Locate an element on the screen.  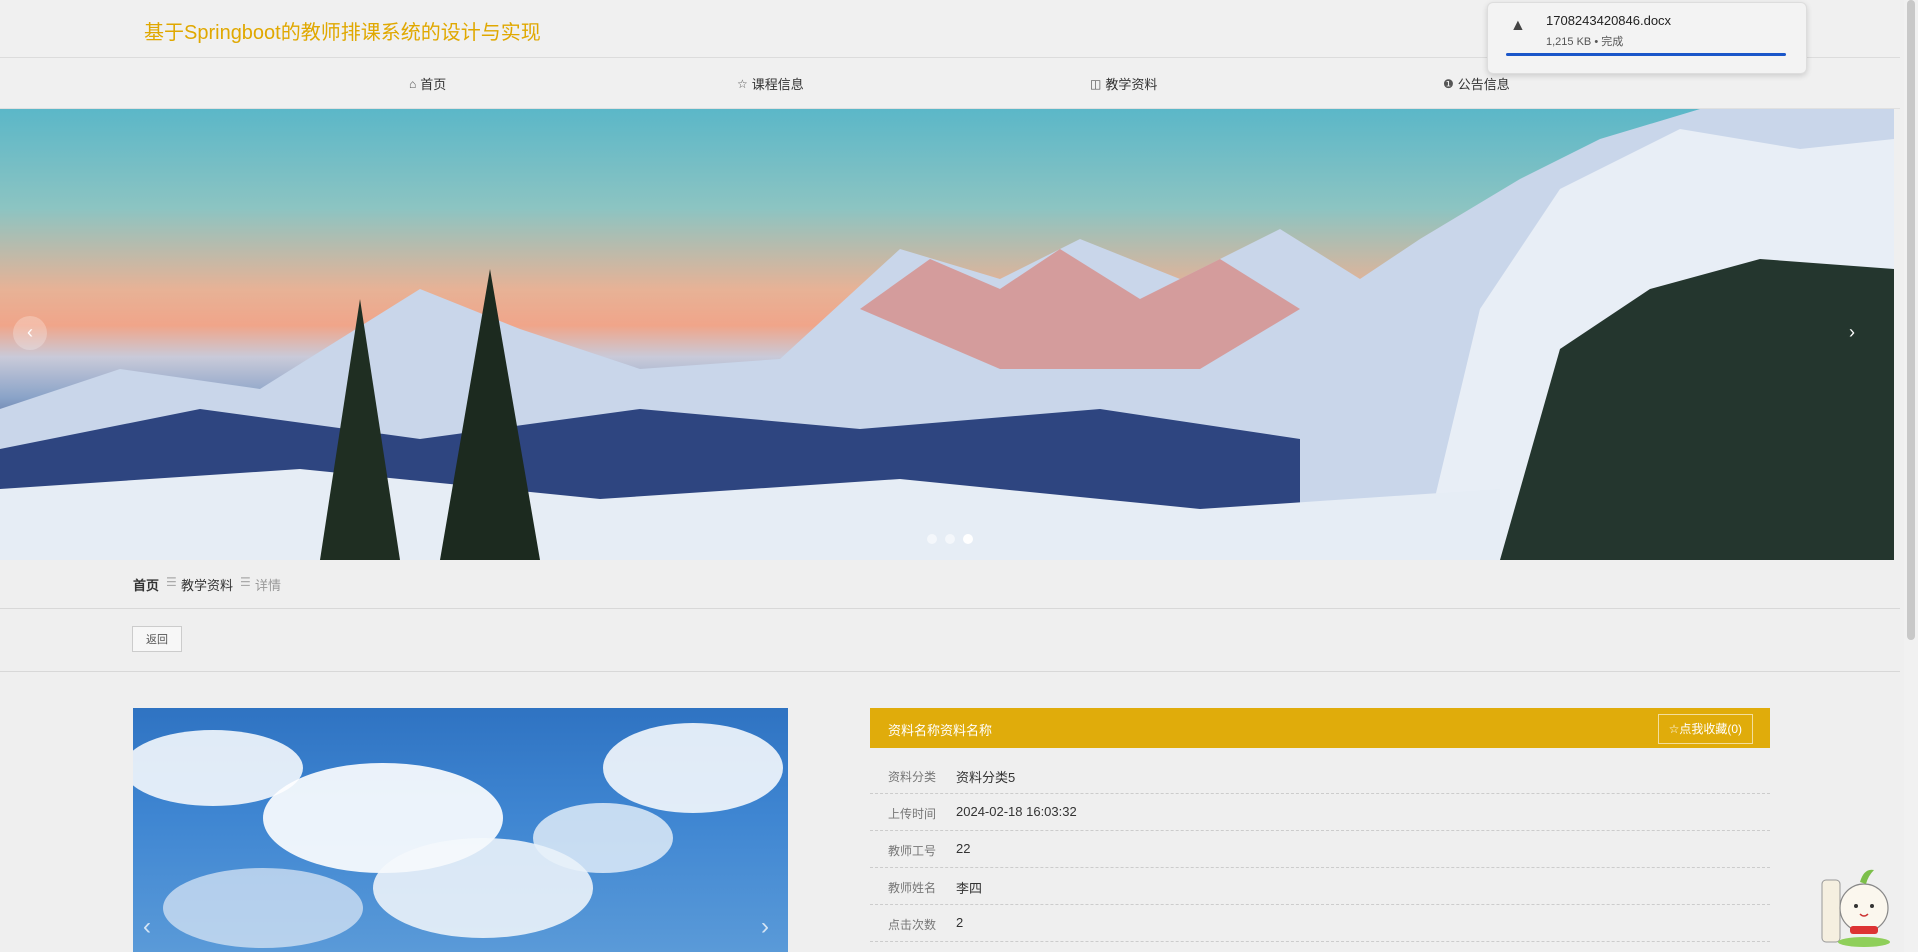
detail-row-label: 点击次数 is located at coordinates (912, 925).